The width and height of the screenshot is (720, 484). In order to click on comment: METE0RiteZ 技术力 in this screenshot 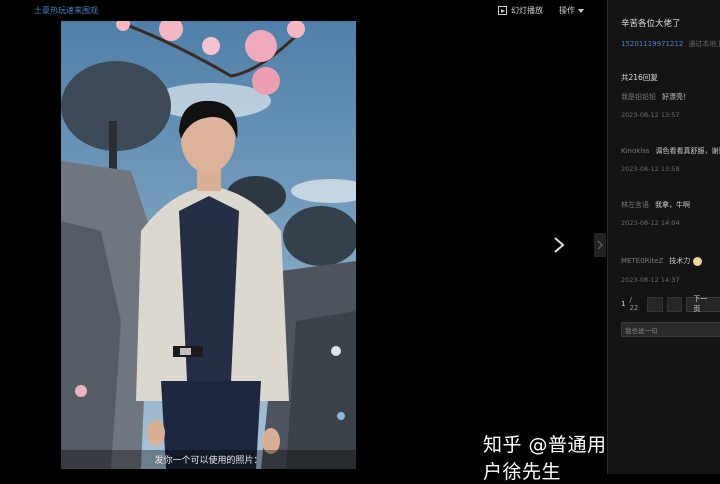, I will do `click(662, 261)`.